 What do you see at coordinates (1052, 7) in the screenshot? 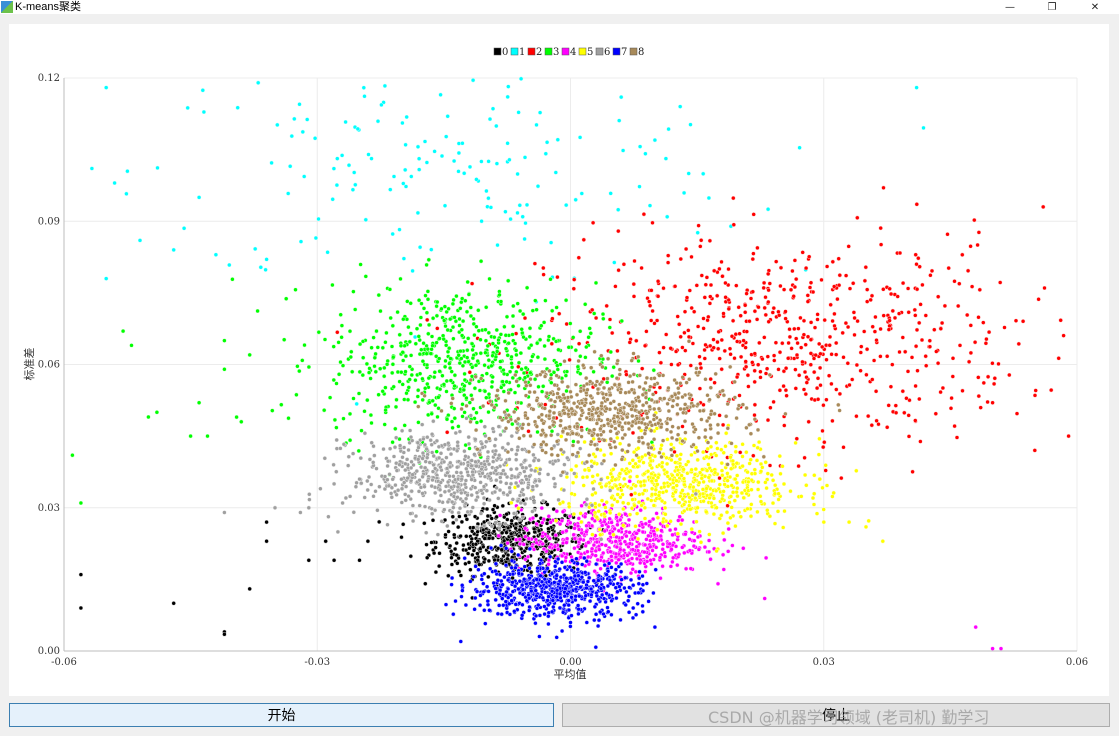
I see `maximize-button: ❐` at bounding box center [1052, 7].